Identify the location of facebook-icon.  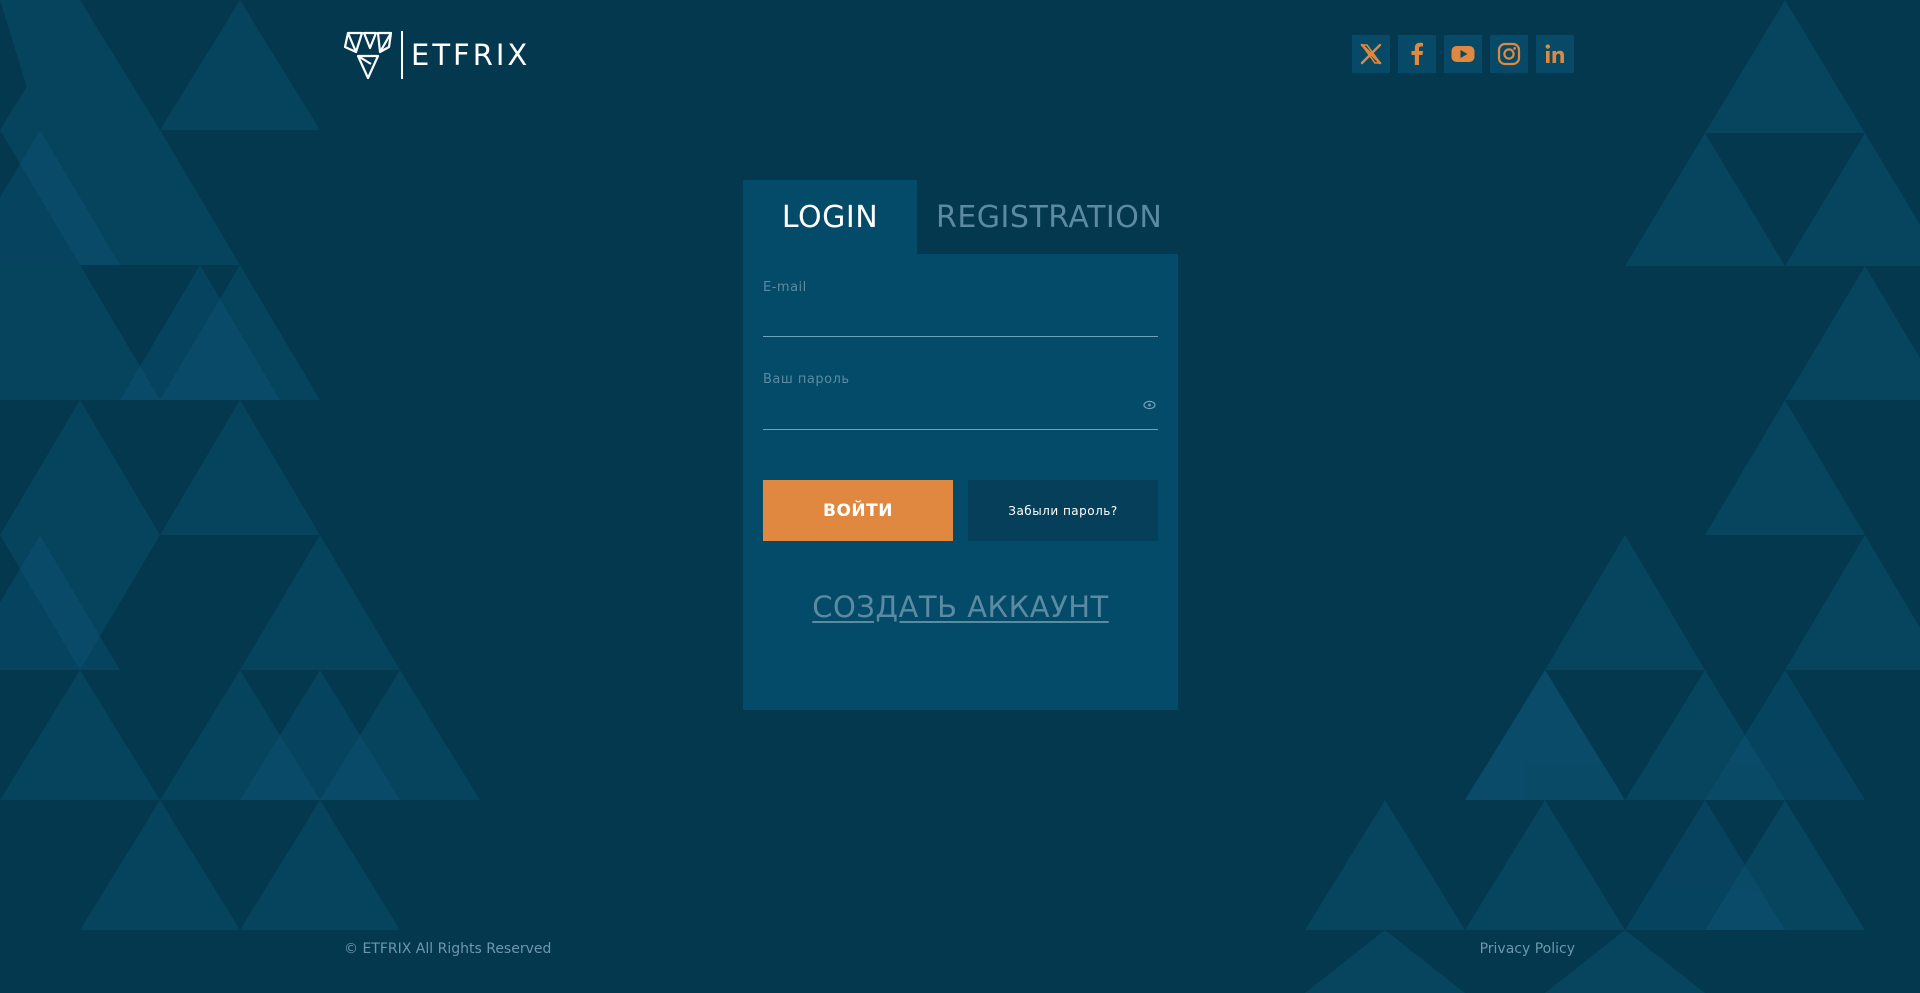
(1417, 53).